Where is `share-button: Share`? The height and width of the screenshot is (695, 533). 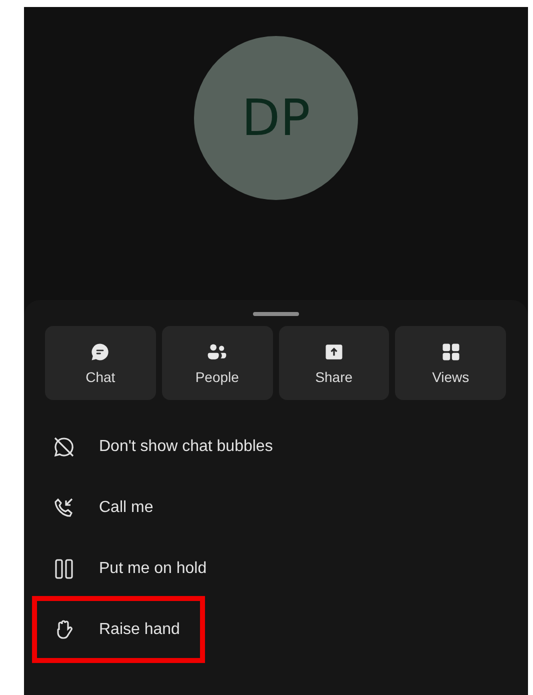
share-button: Share is located at coordinates (334, 363).